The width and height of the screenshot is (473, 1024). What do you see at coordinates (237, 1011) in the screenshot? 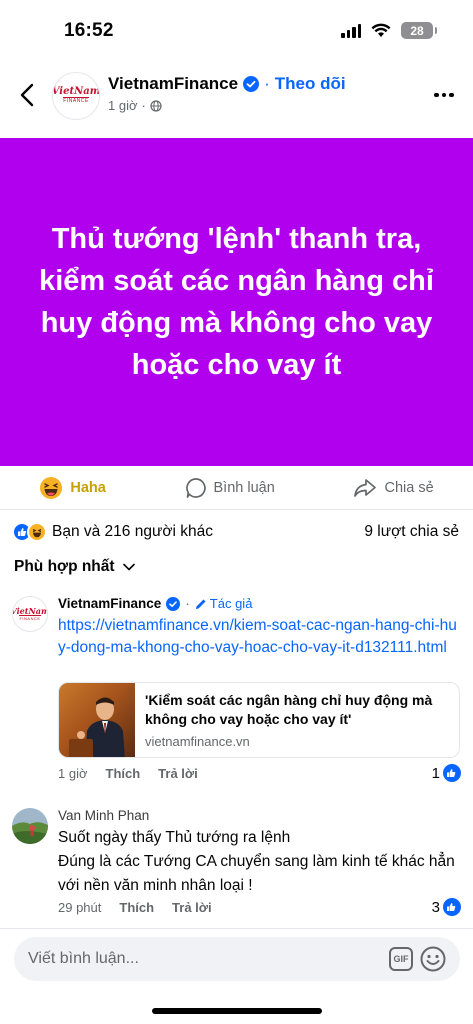
I see `home-indicator` at bounding box center [237, 1011].